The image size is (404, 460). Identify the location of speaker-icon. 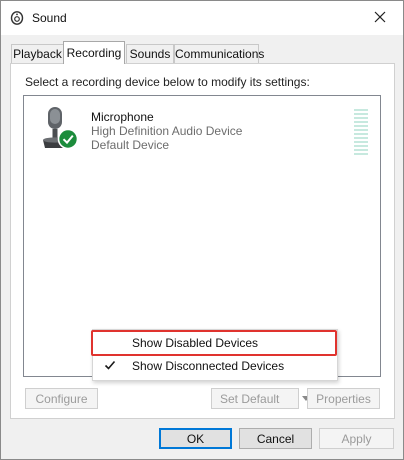
(17, 18).